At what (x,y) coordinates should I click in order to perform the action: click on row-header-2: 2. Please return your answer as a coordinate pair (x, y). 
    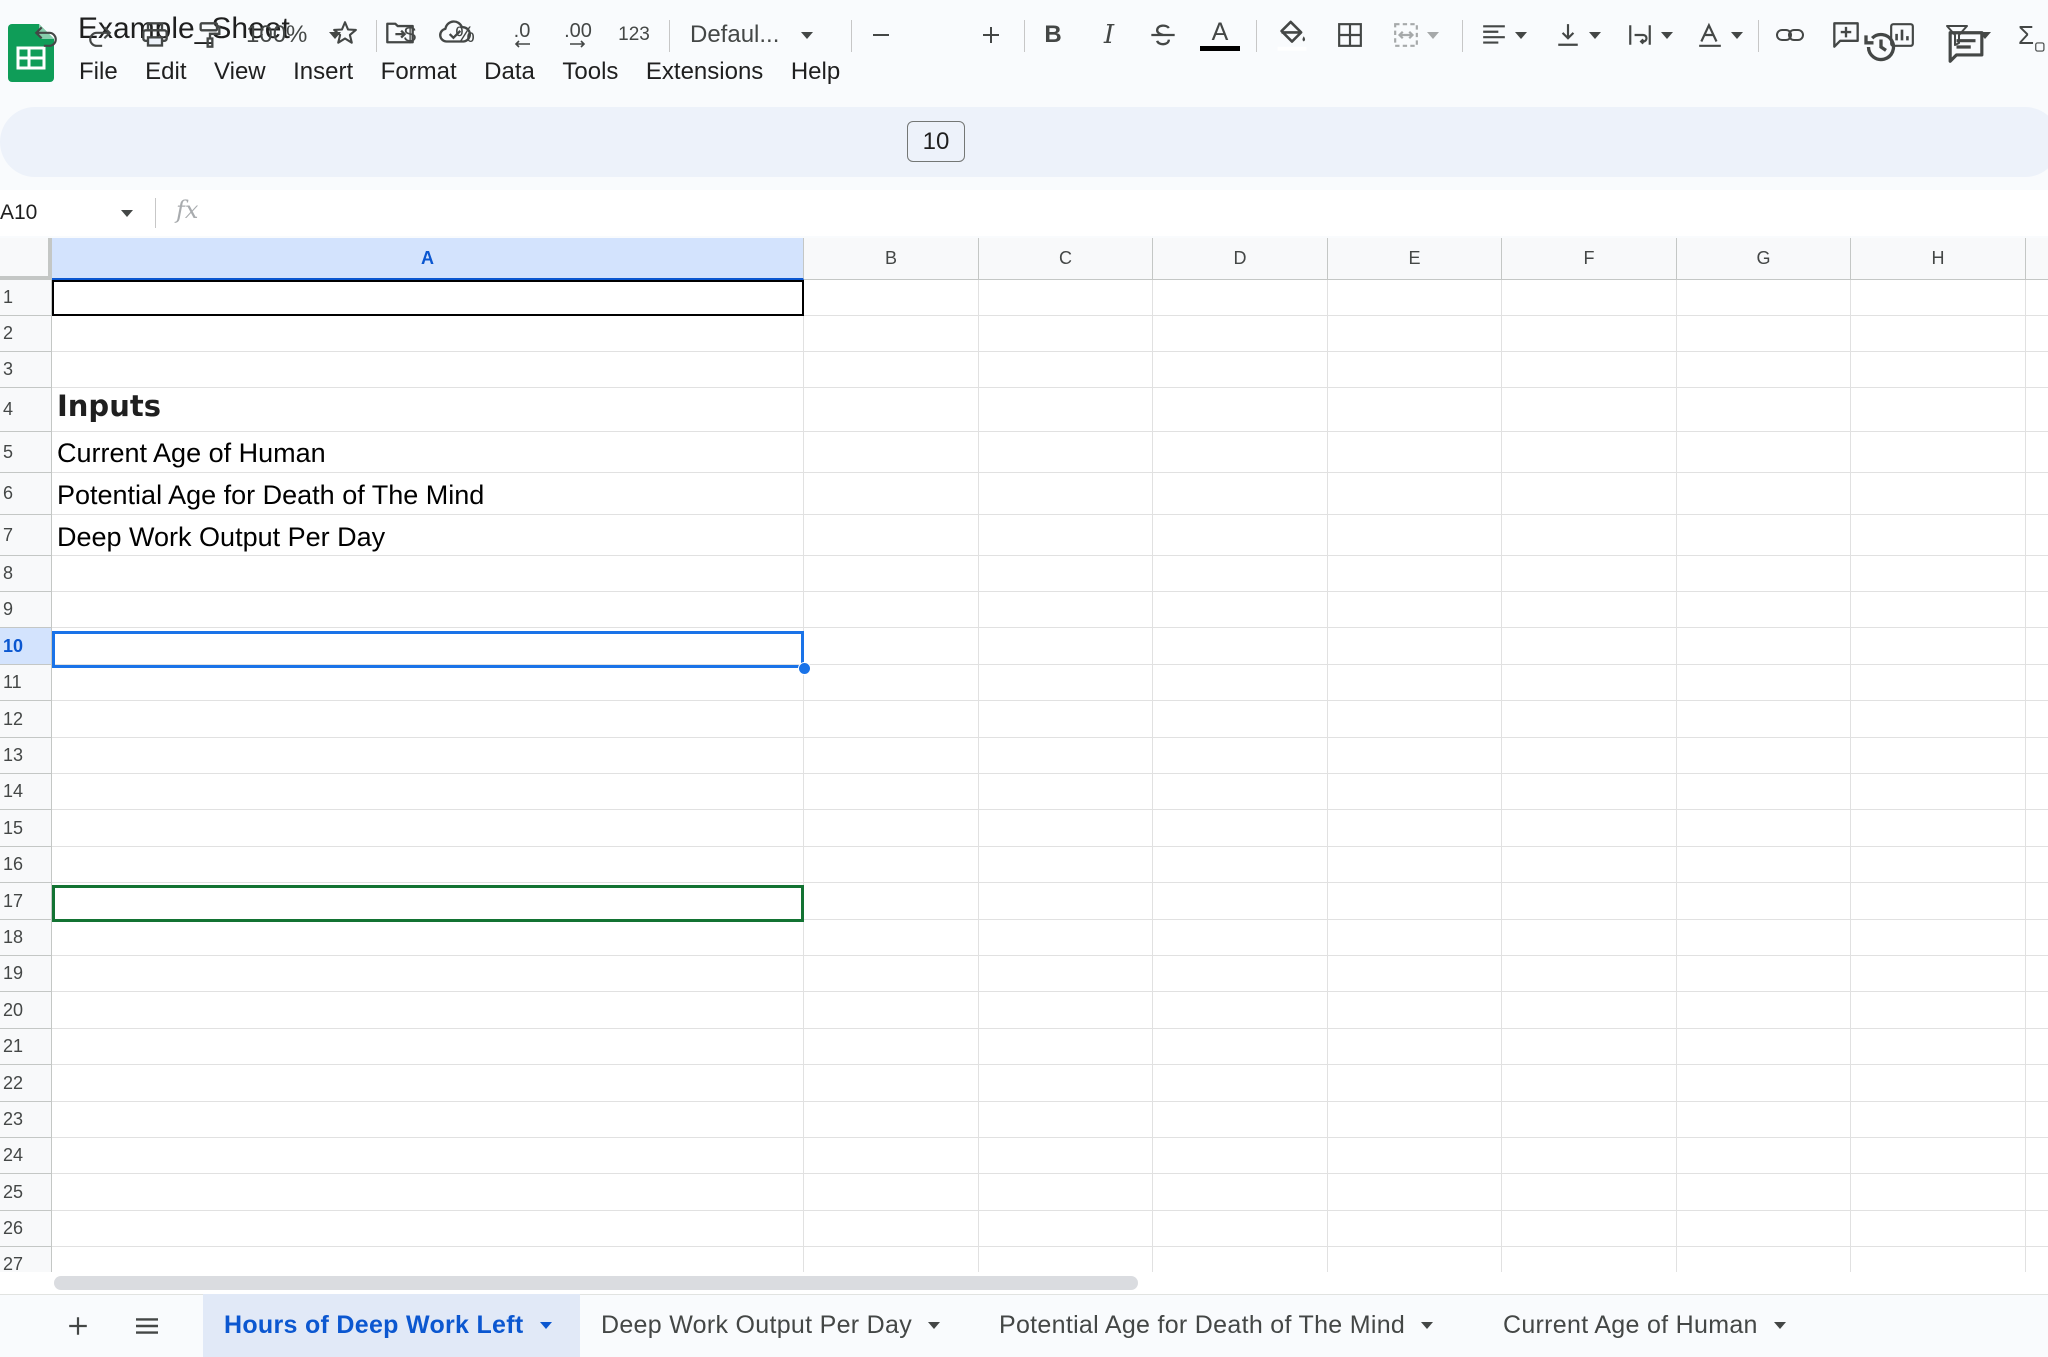
    Looking at the image, I should click on (26, 334).